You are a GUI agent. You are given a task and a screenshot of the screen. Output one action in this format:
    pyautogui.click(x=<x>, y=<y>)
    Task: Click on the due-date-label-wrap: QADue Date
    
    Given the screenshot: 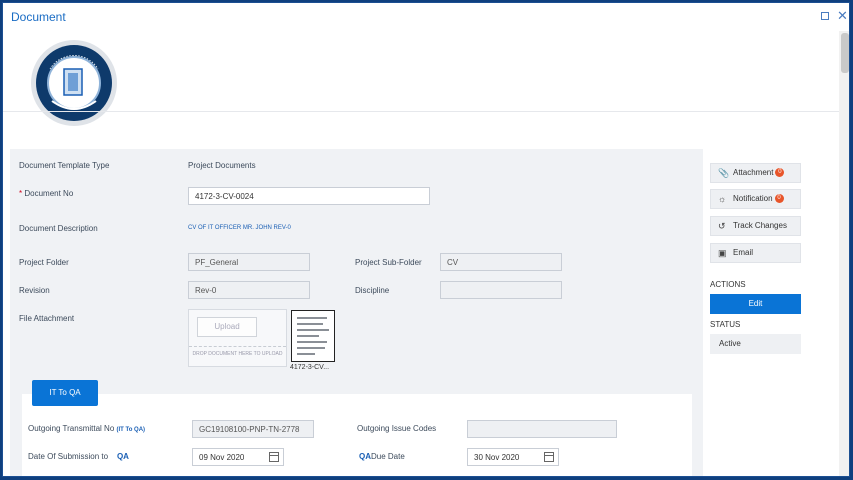 What is the action you would take?
    pyautogui.click(x=382, y=456)
    